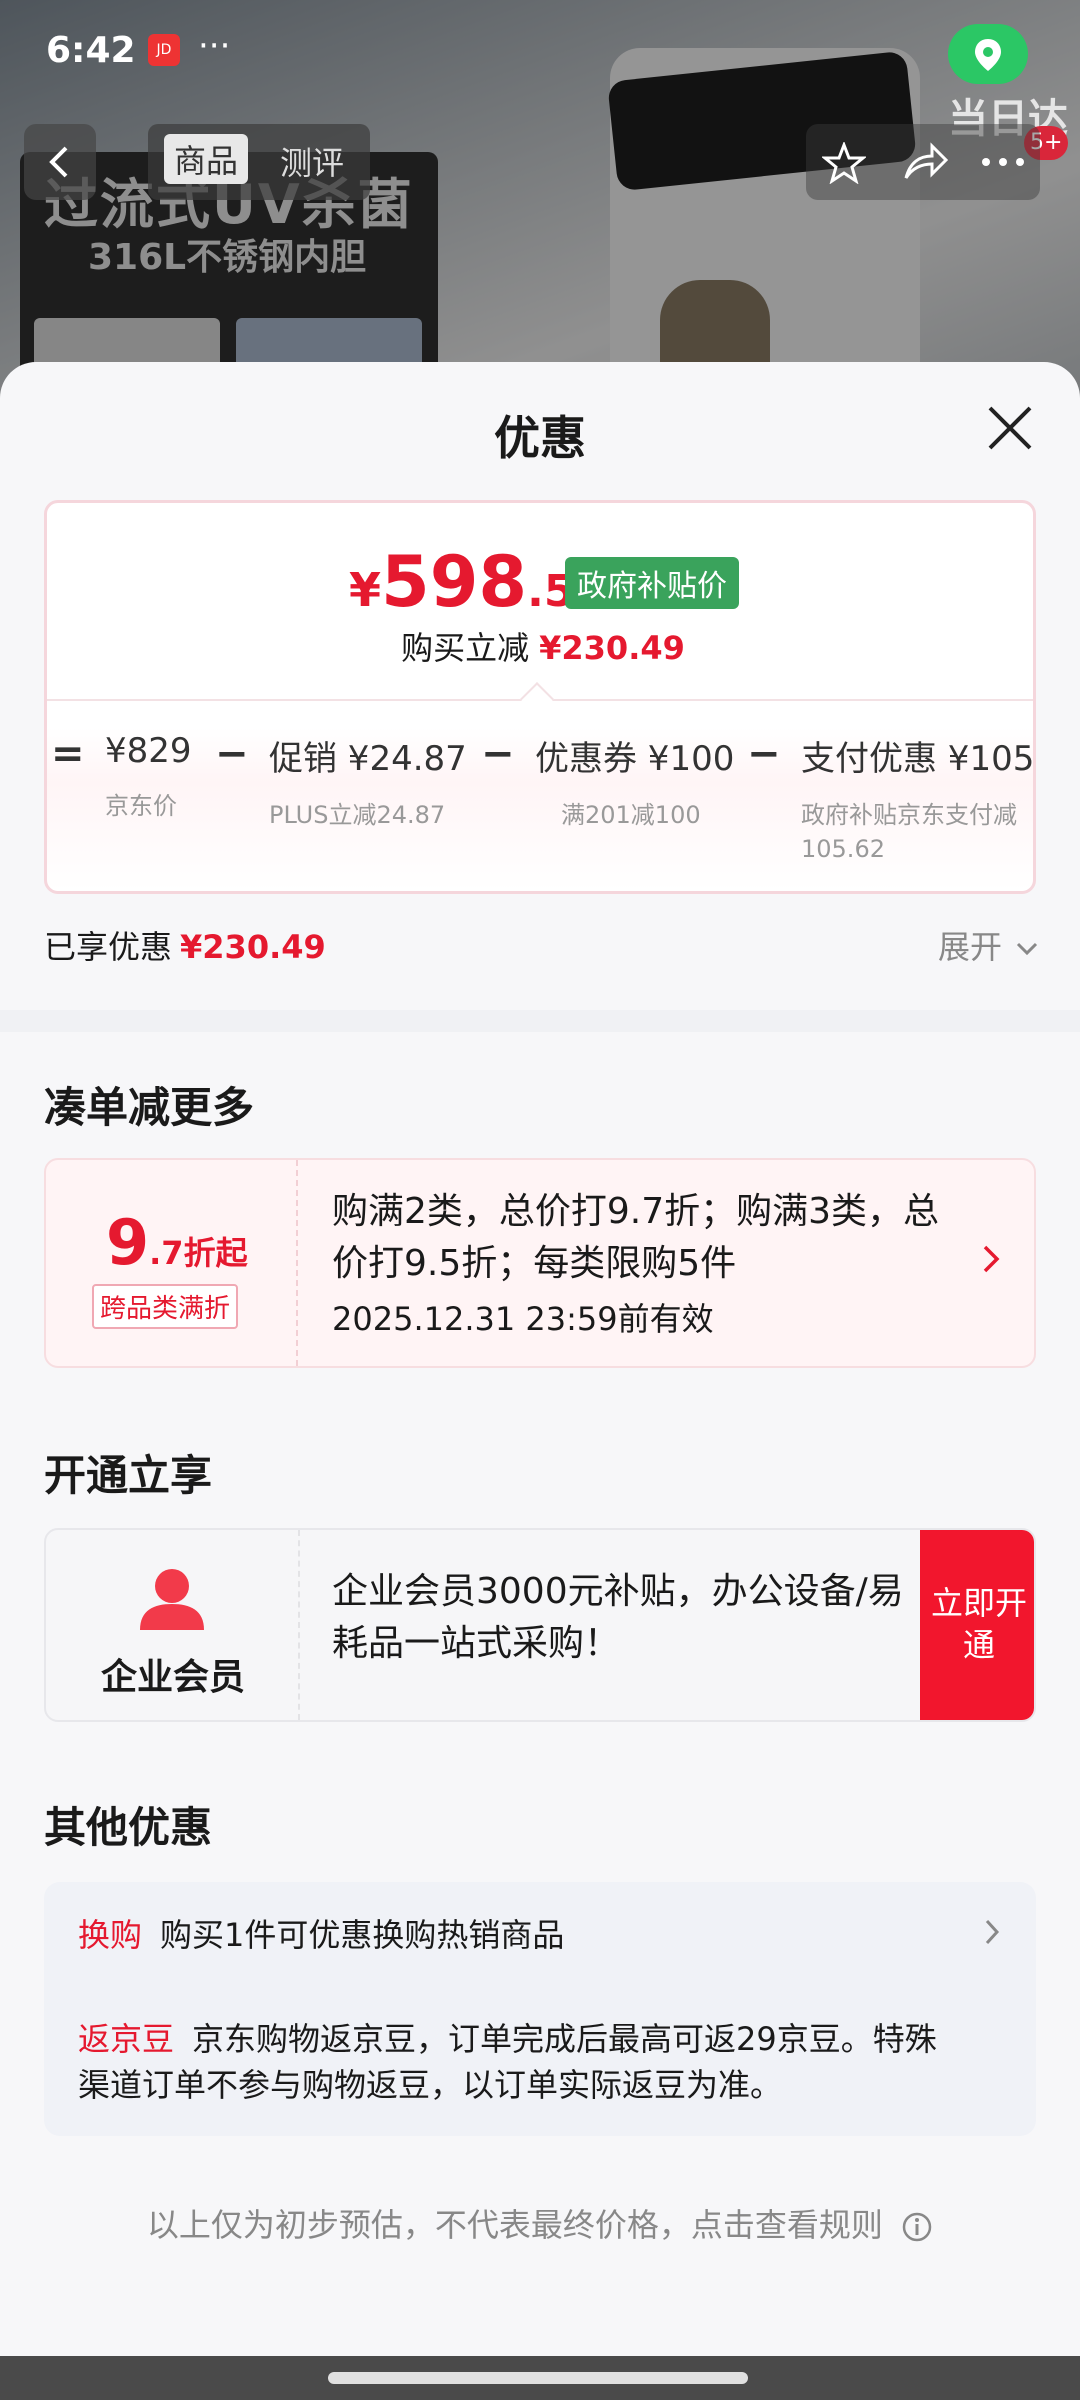 The height and width of the screenshot is (2400, 1080). Describe the element at coordinates (148, 777) in the screenshot. I see `calc-item-jd-price: ¥829 京东价` at that location.